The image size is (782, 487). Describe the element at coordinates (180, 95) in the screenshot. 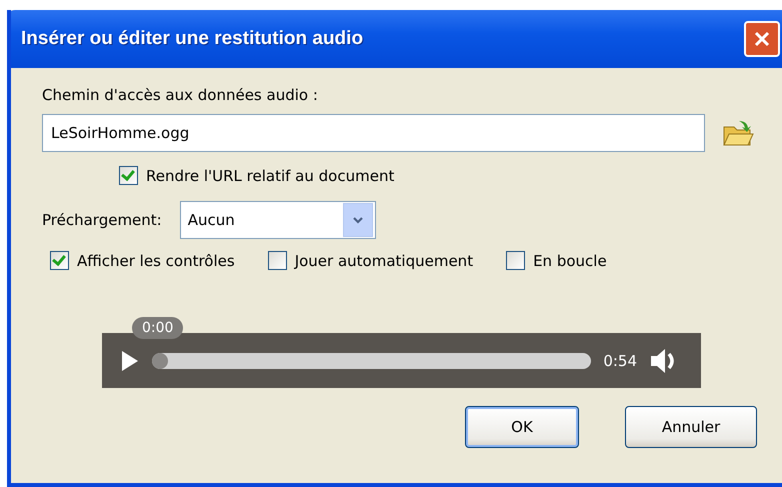

I see `path-label: Chemin d'accès aux données audio :` at that location.